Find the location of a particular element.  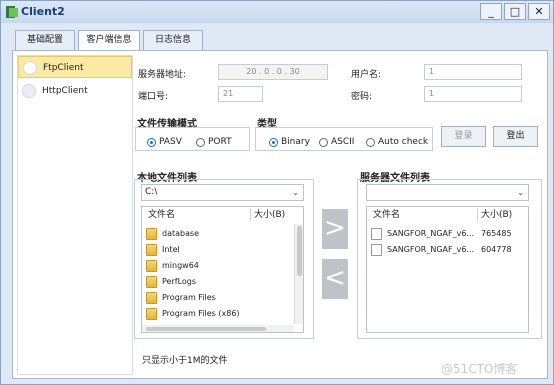

server-list-header: 文件名 大小(B) is located at coordinates (447, 215).